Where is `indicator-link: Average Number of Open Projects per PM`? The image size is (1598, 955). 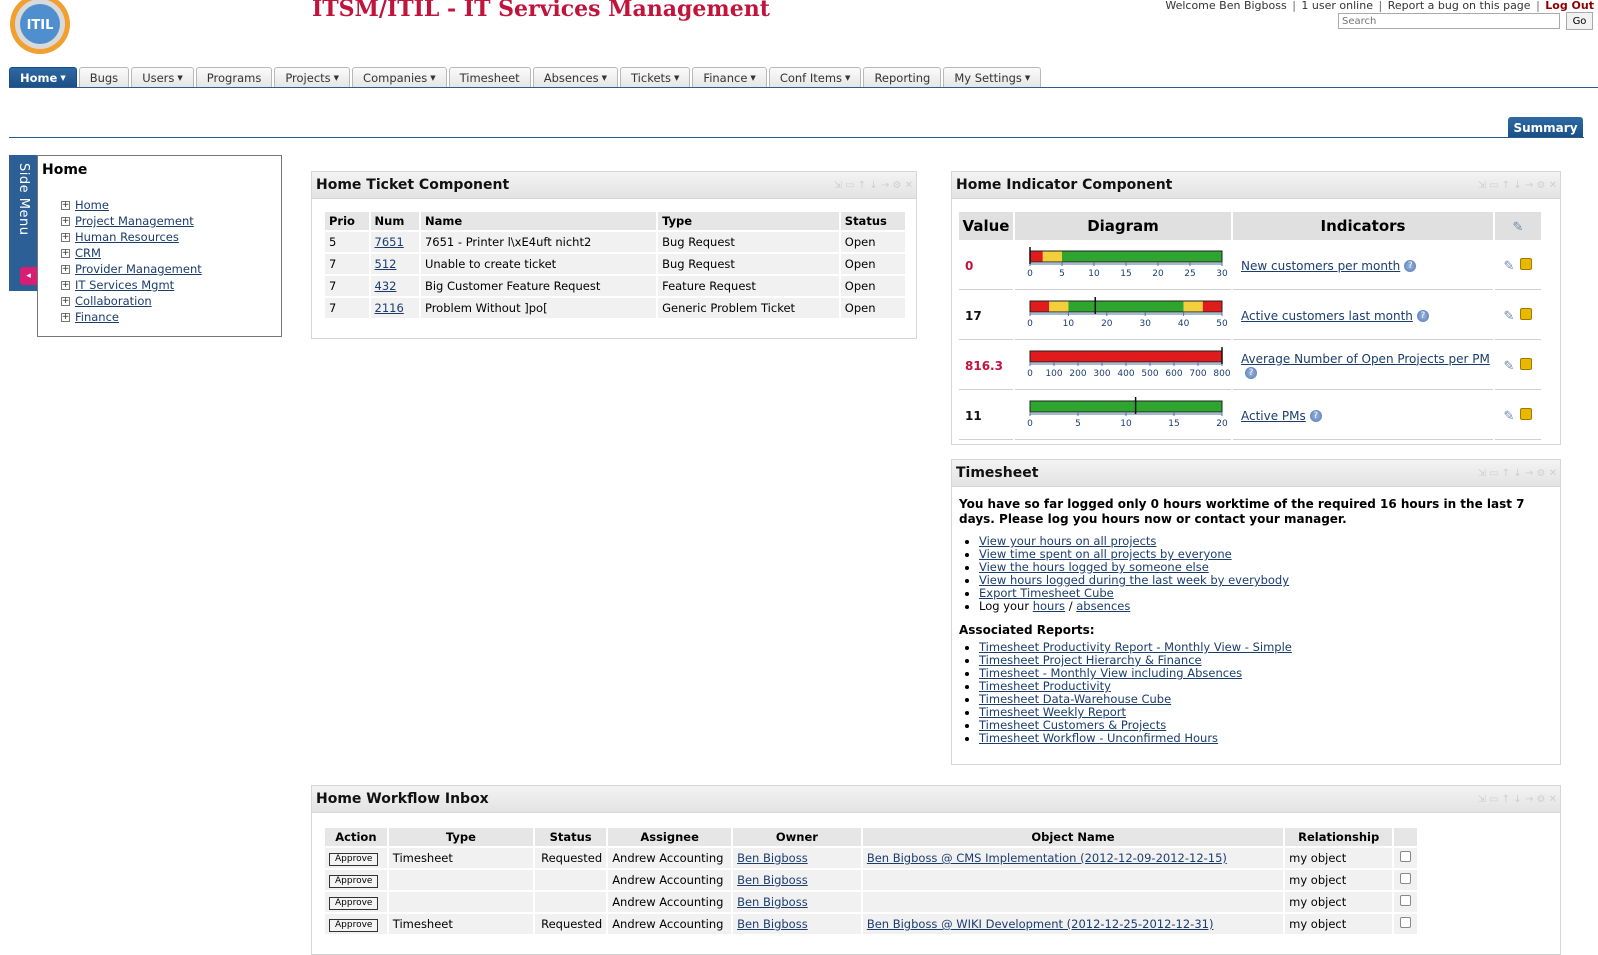 indicator-link: Average Number of Open Projects per PM is located at coordinates (1365, 359).